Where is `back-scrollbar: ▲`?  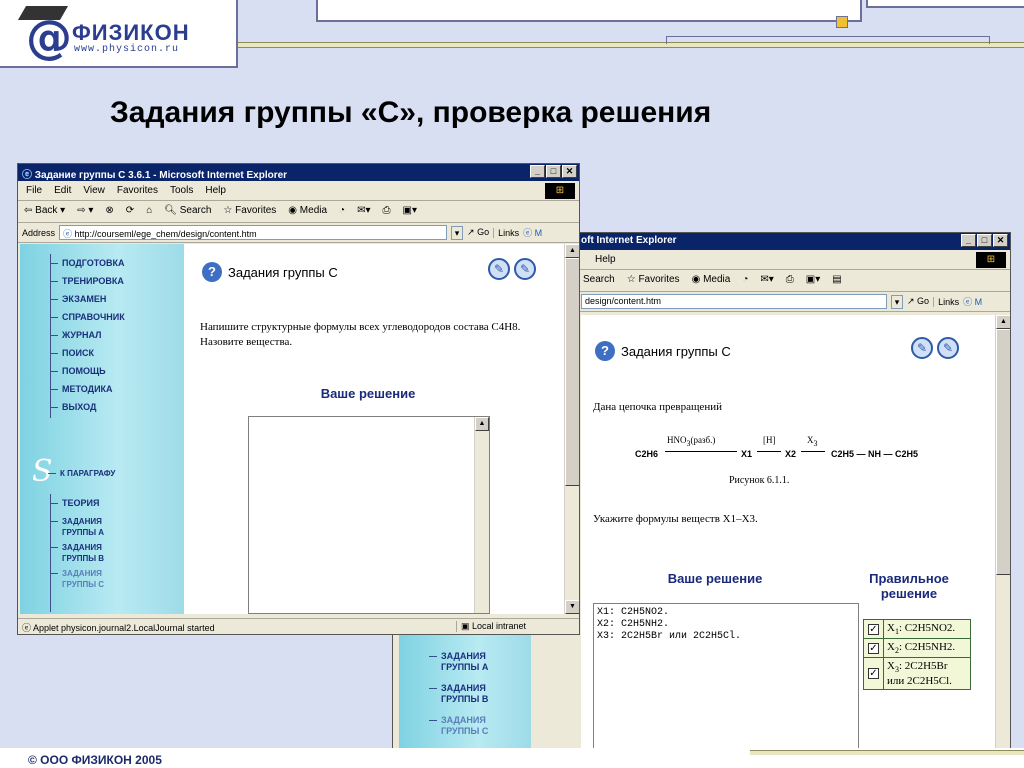
back-scrollbar: ▲ is located at coordinates (1002, 534).